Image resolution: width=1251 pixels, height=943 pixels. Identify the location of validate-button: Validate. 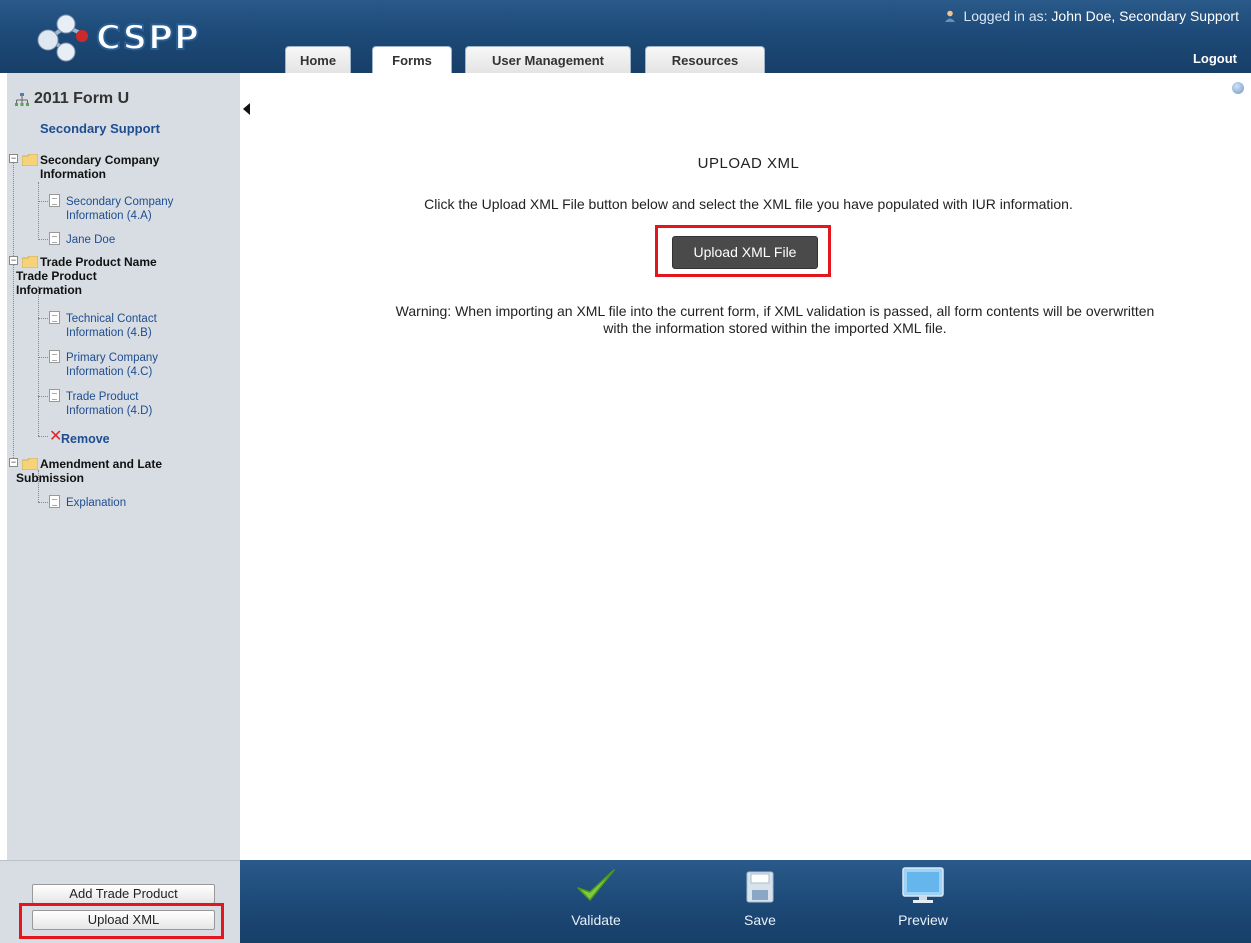
(596, 895).